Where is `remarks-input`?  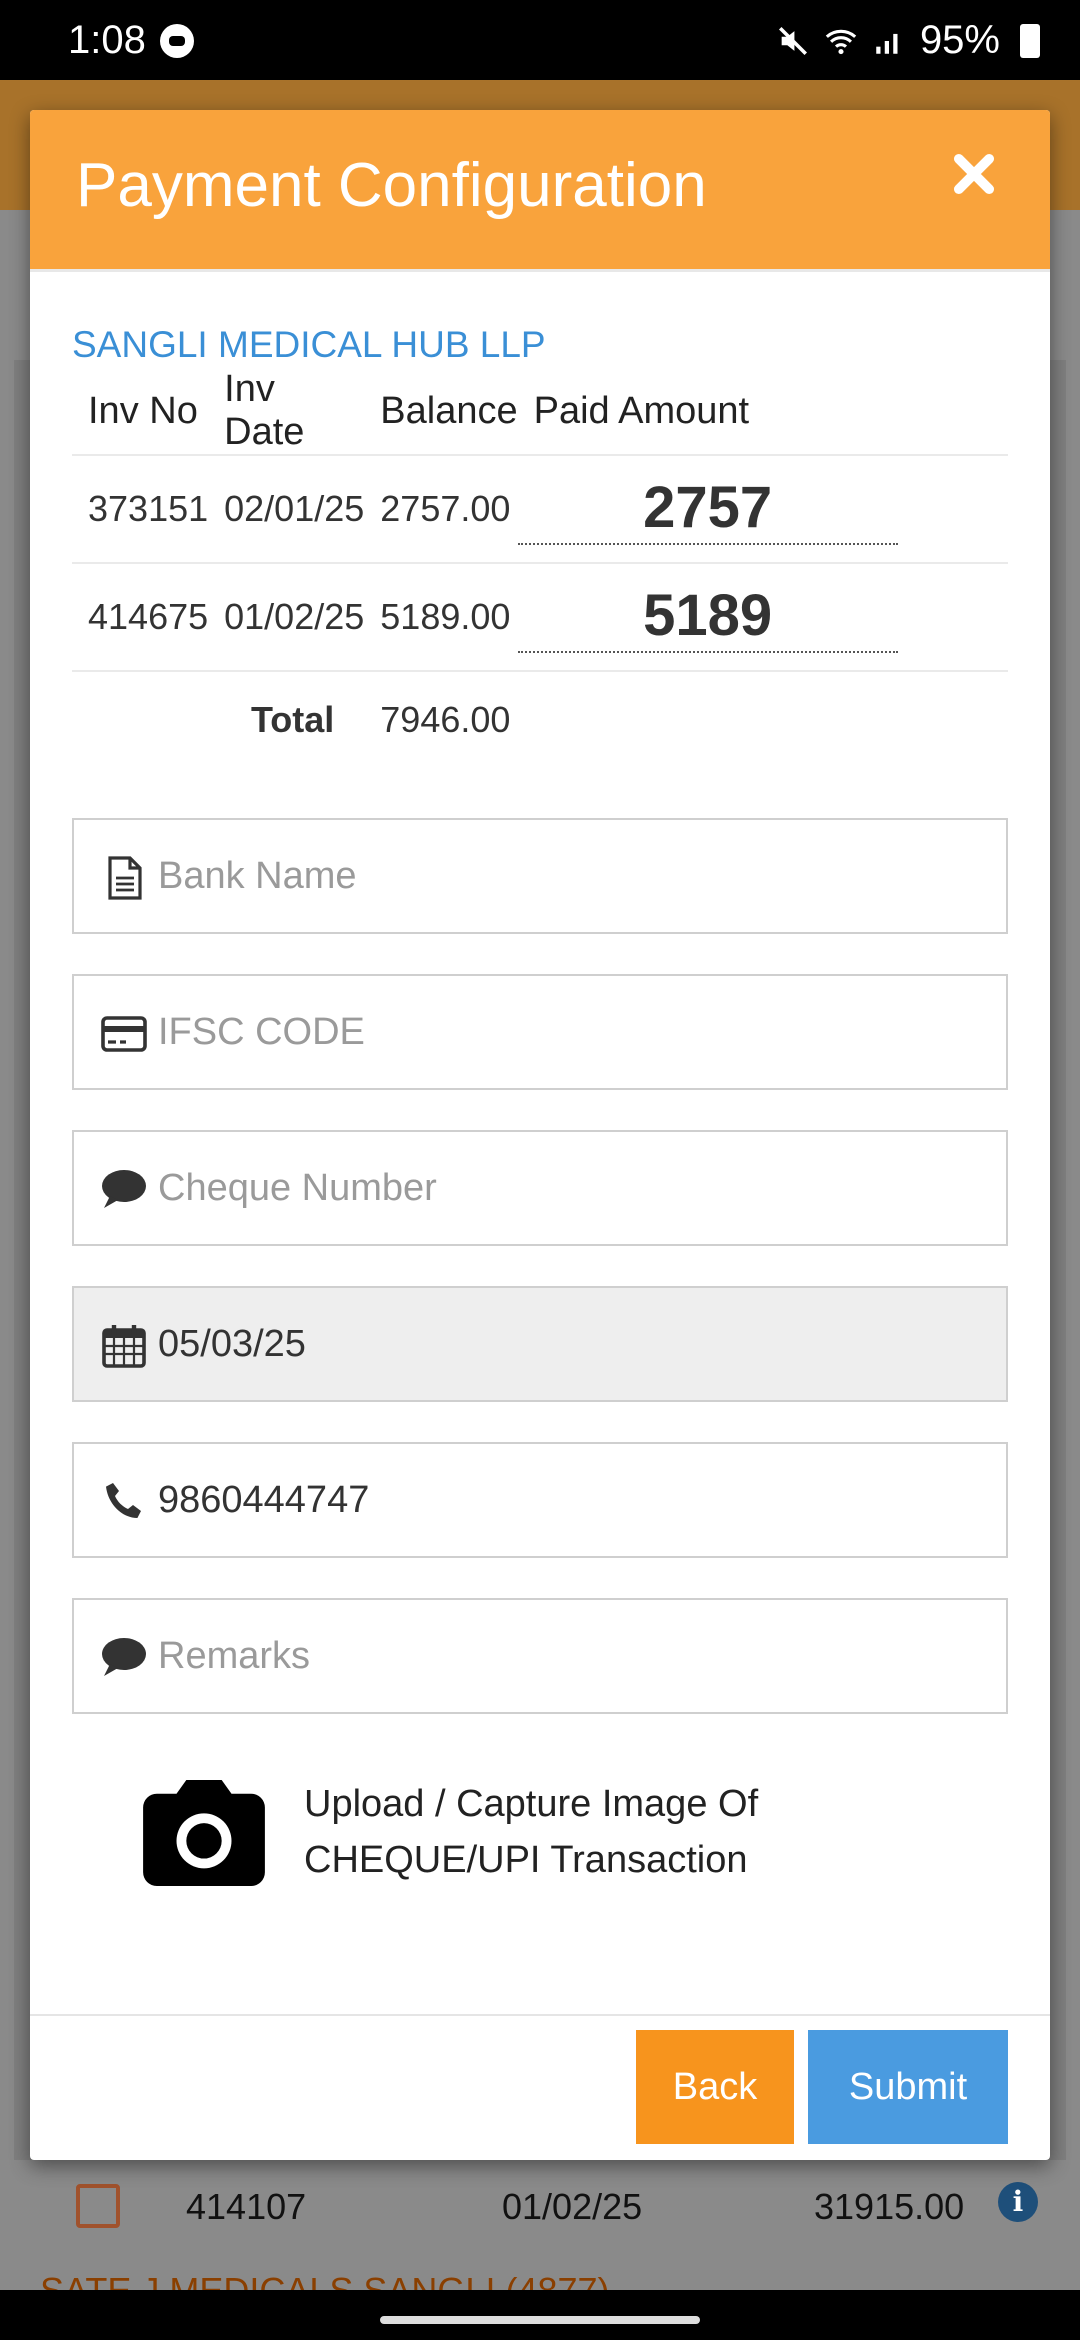 remarks-input is located at coordinates (573, 1656).